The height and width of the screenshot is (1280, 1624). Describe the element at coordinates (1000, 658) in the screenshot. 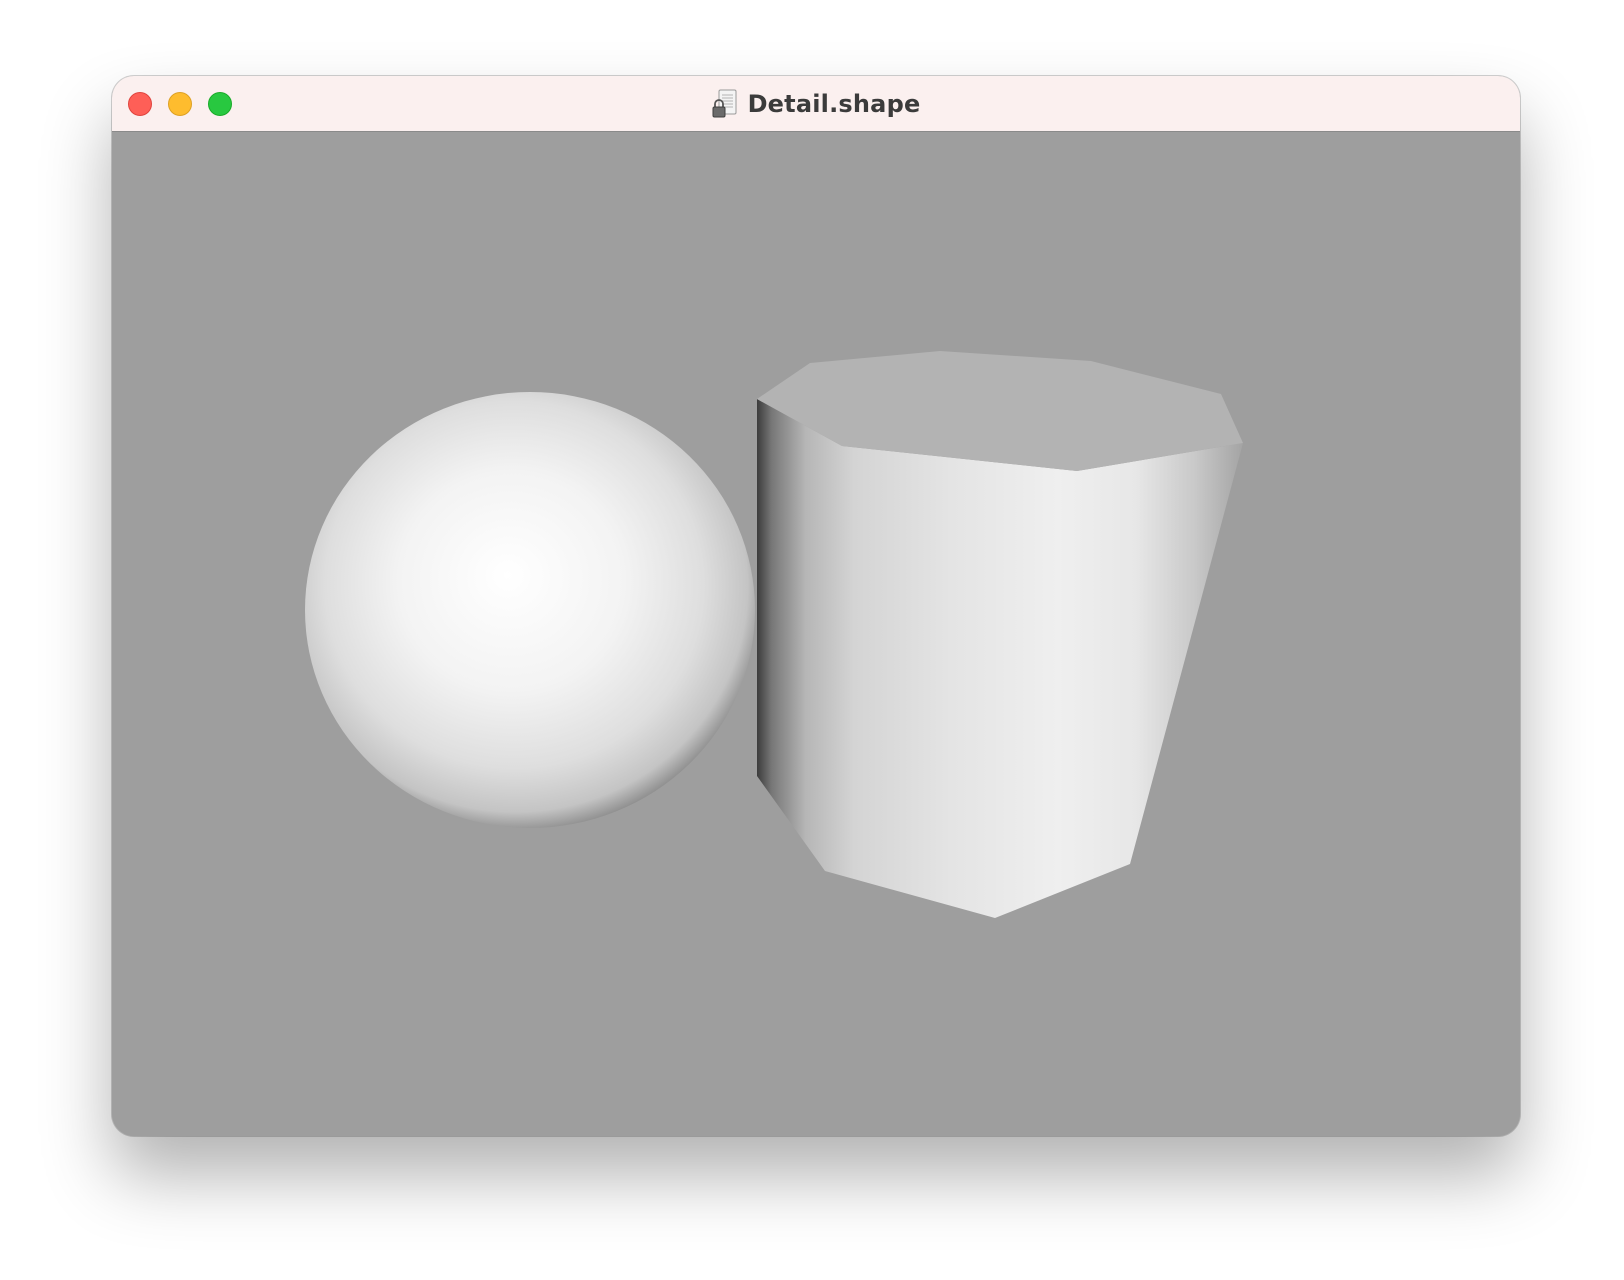

I see `cylinder-side` at that location.